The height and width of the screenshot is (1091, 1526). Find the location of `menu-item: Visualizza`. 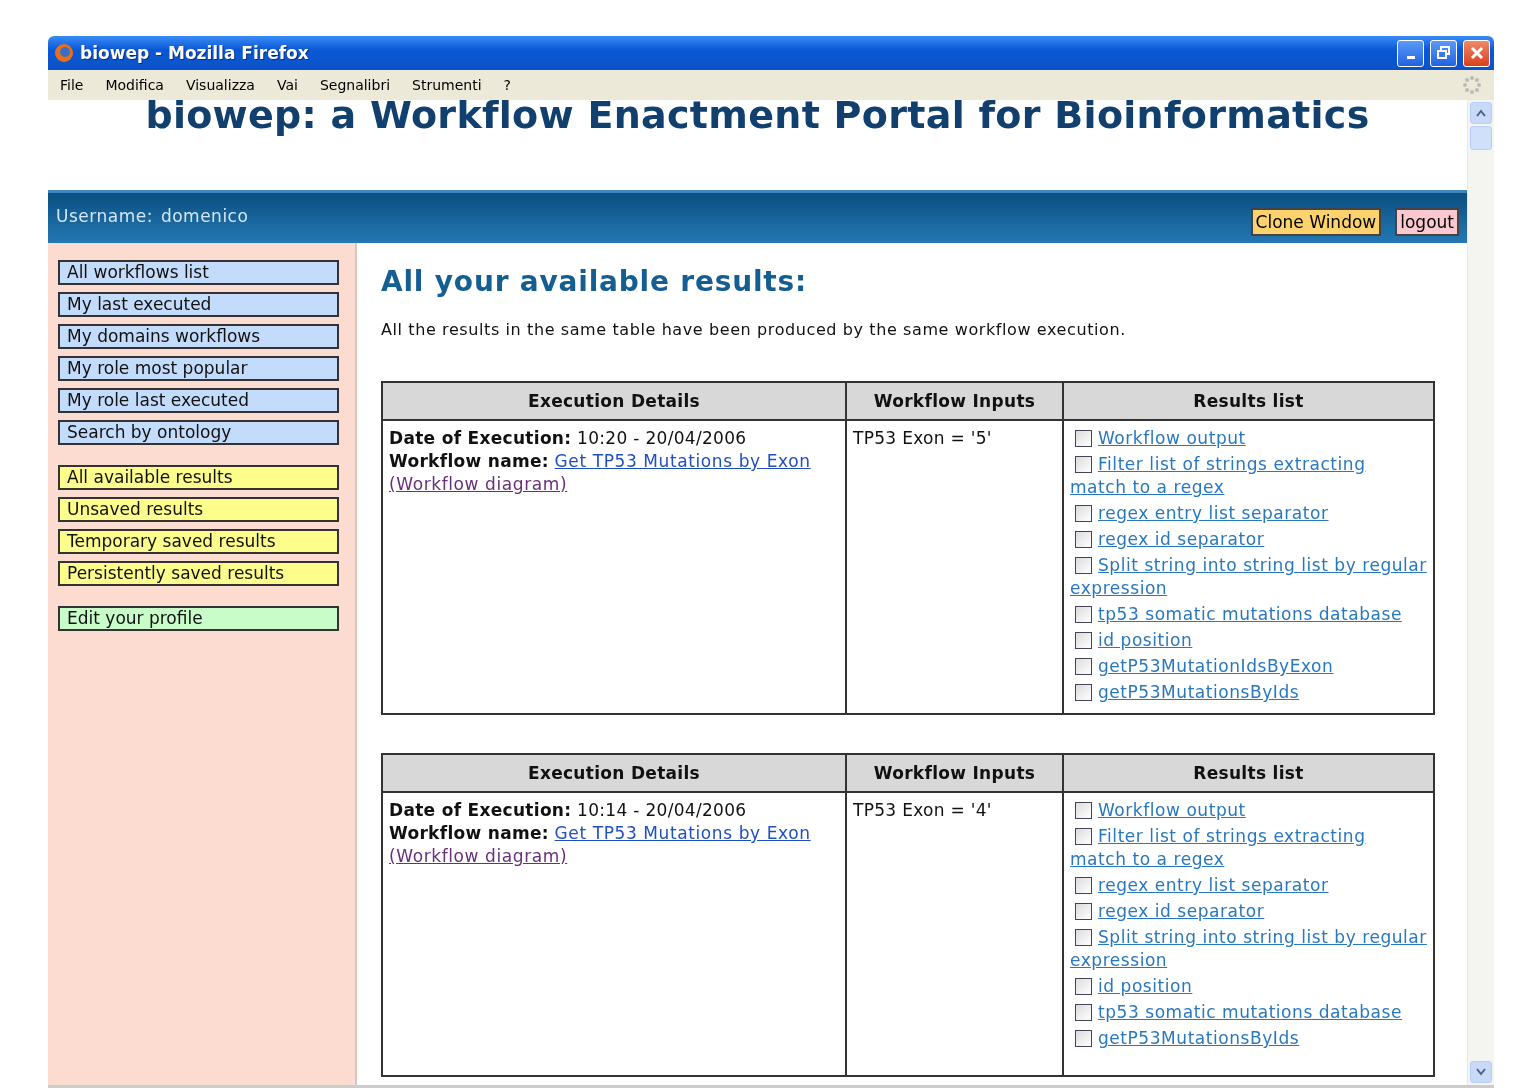

menu-item: Visualizza is located at coordinates (220, 85).